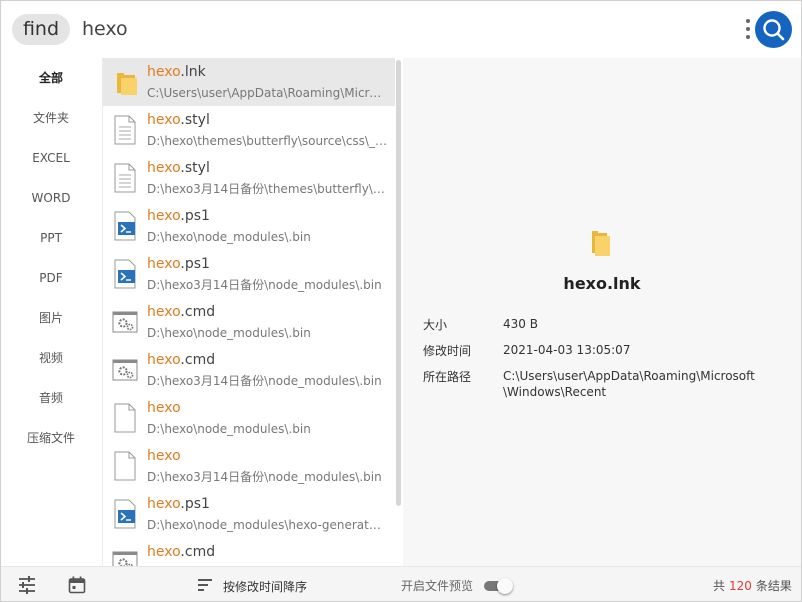 The height and width of the screenshot is (602, 802). What do you see at coordinates (41, 29) in the screenshot?
I see `search-mode-button: find` at bounding box center [41, 29].